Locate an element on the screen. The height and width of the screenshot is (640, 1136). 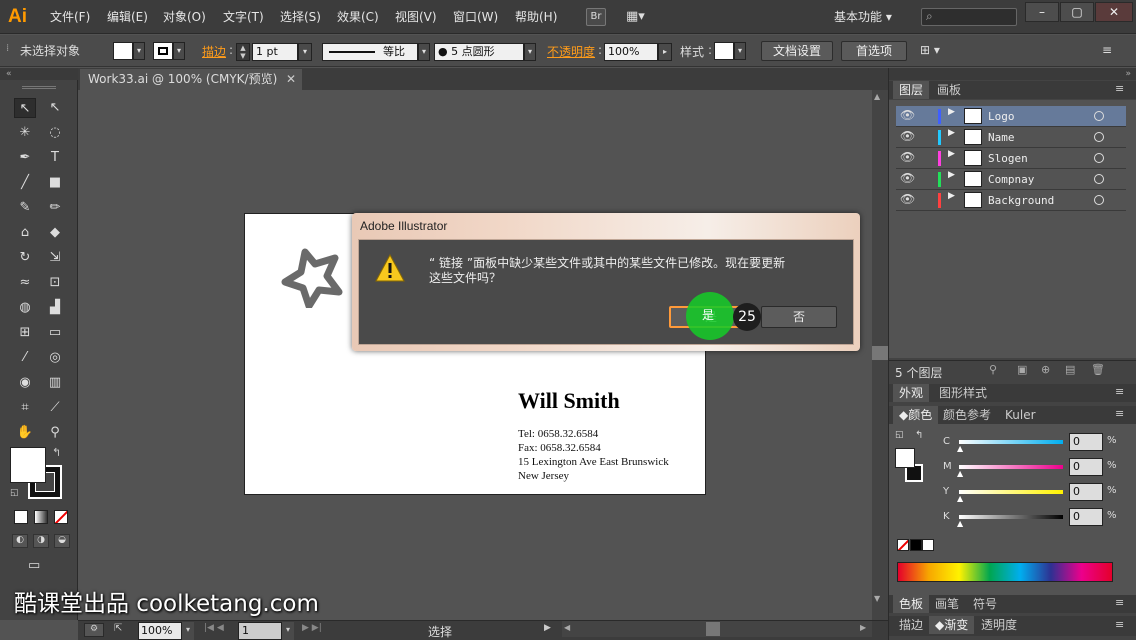
none-color-swatch is located at coordinates (903, 545).